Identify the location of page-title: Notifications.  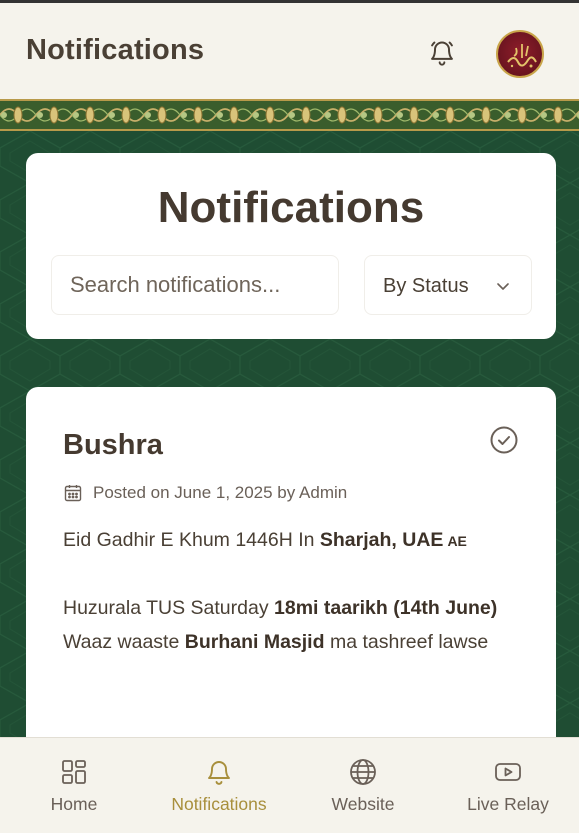
(115, 50).